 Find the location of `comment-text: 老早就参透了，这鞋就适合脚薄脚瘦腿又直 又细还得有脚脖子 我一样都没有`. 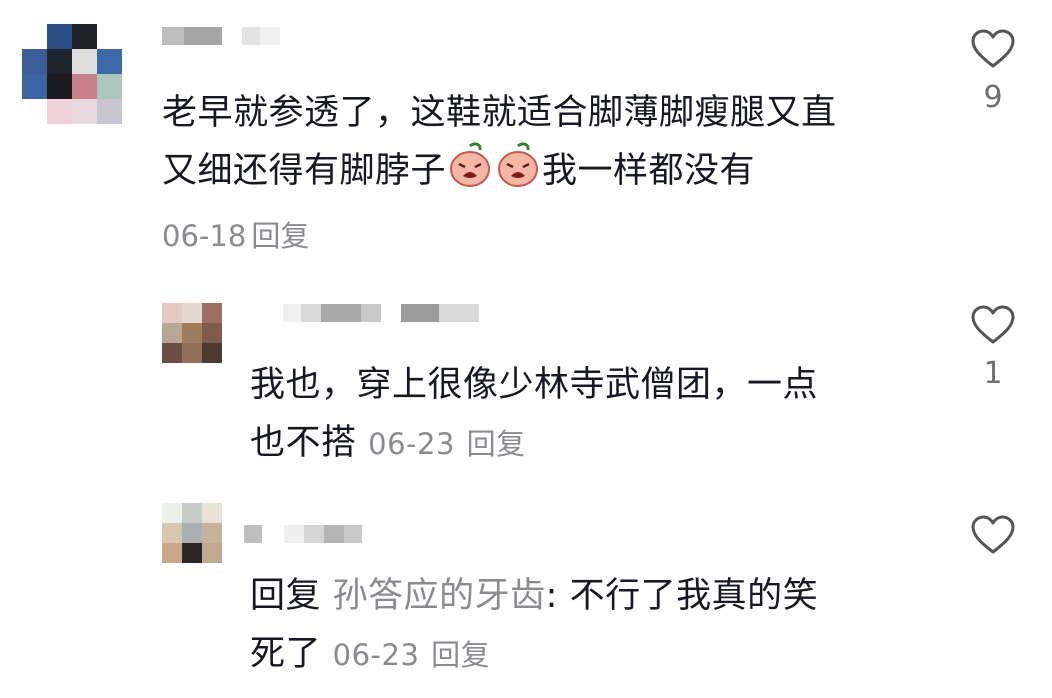

comment-text: 老早就参透了，这鞋就适合脚薄脚瘦腿又直 又细还得有脚脖子 我一样都没有 is located at coordinates (557, 145).